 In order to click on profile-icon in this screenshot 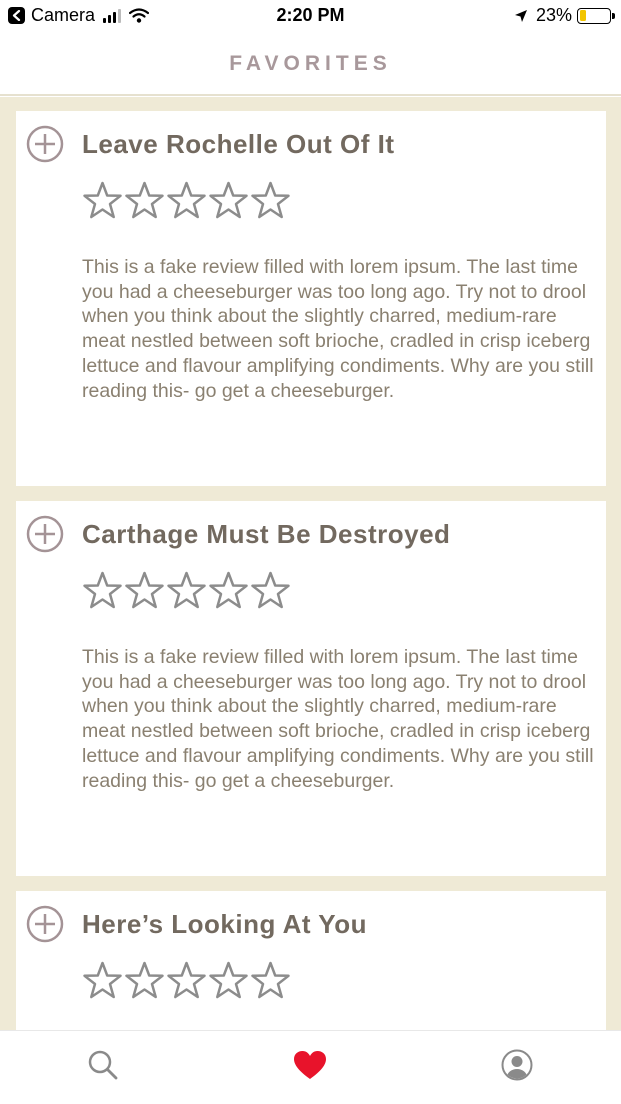, I will do `click(517, 1065)`.